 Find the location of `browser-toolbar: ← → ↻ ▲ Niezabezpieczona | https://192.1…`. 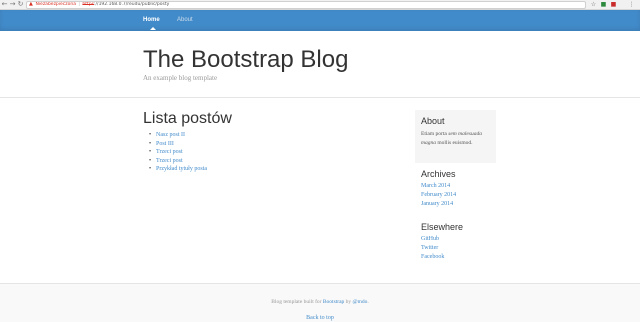

browser-toolbar: ← → ↻ ▲ Niezabezpieczona | https://192.1… is located at coordinates (320, 5).